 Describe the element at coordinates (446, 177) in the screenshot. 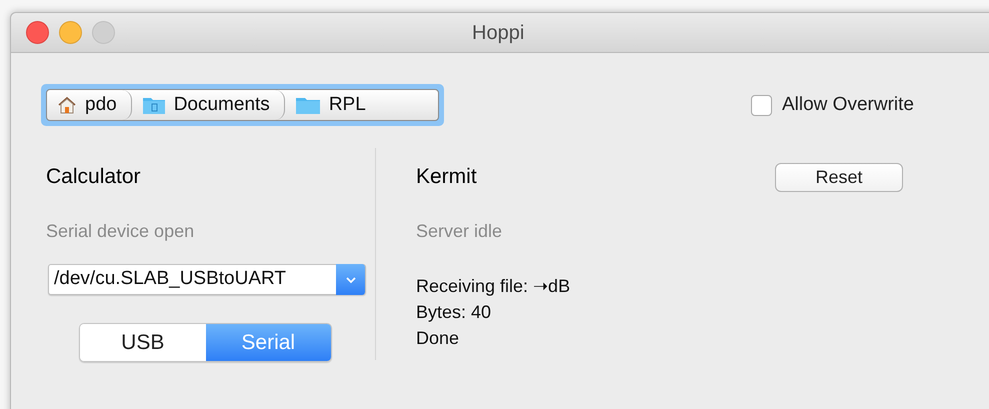

I see `section-title: Kermit` at that location.